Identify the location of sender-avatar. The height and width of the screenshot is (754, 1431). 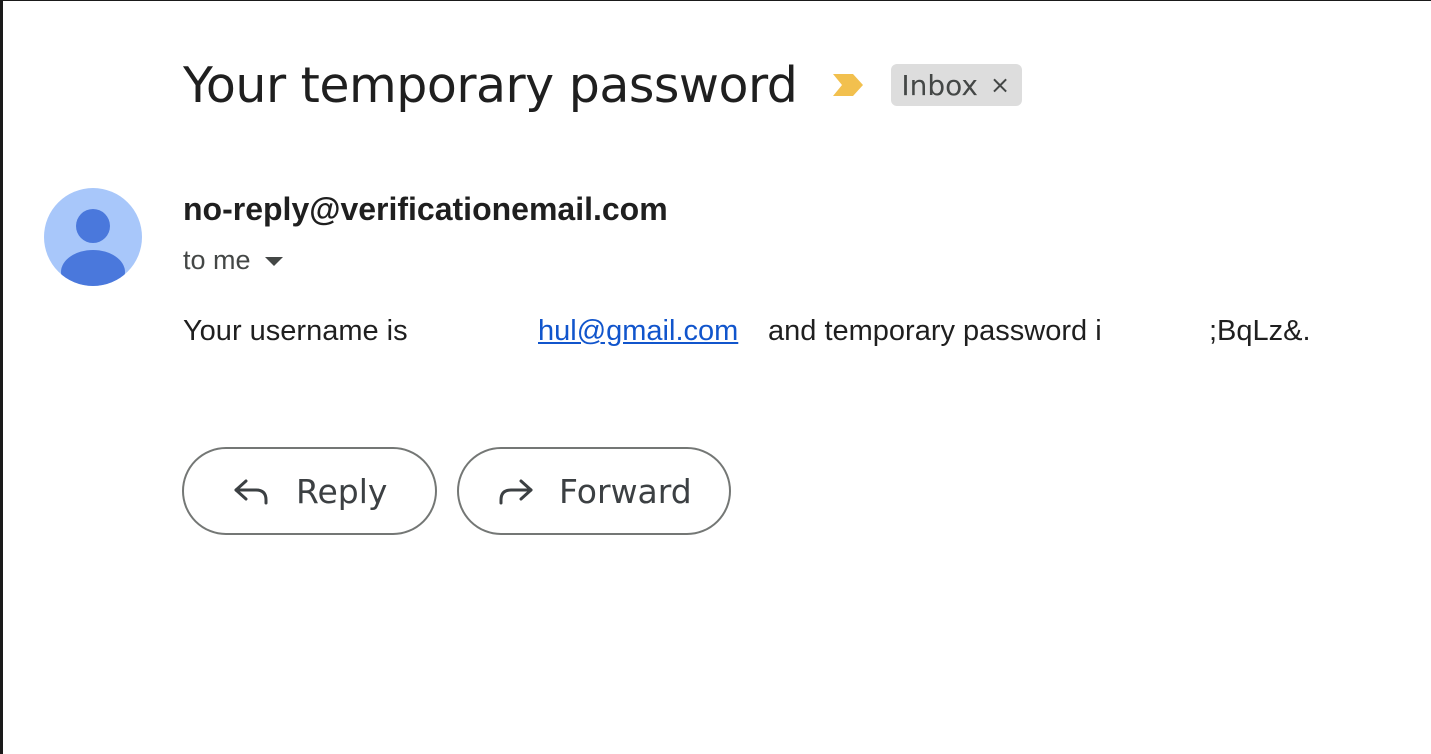
(93, 237).